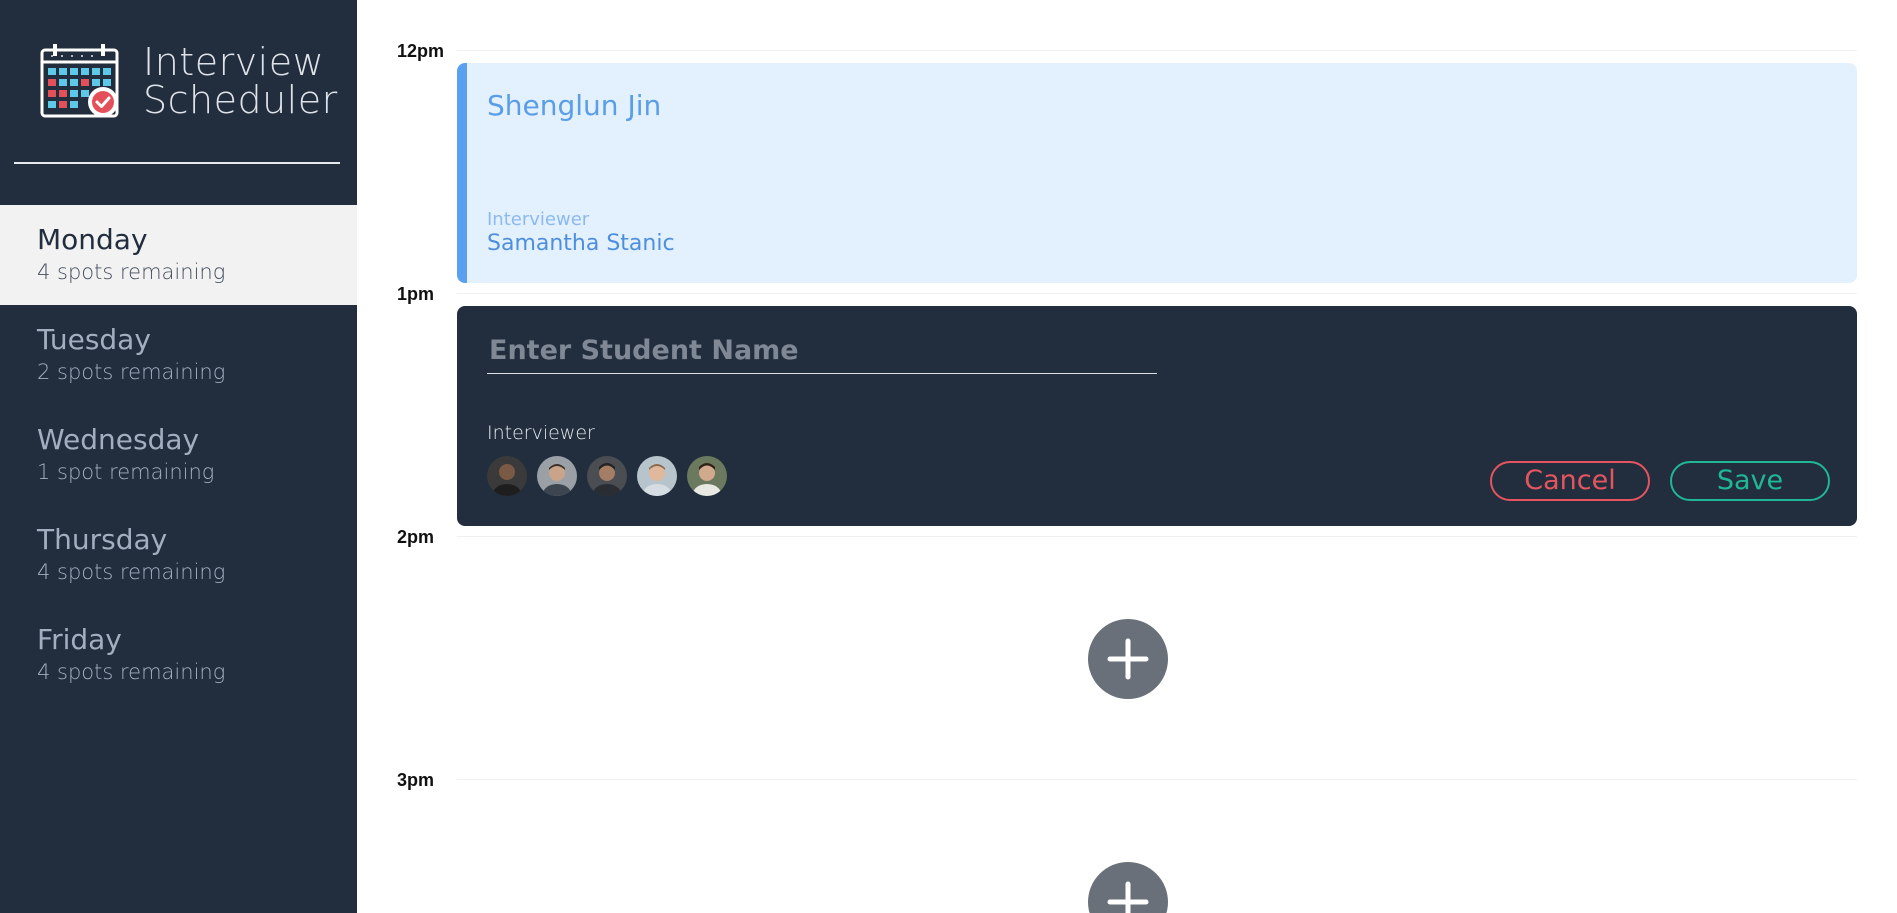 Image resolution: width=1897 pixels, height=913 pixels. Describe the element at coordinates (416, 537) in the screenshot. I see `time-label-2pm: 2pm` at that location.